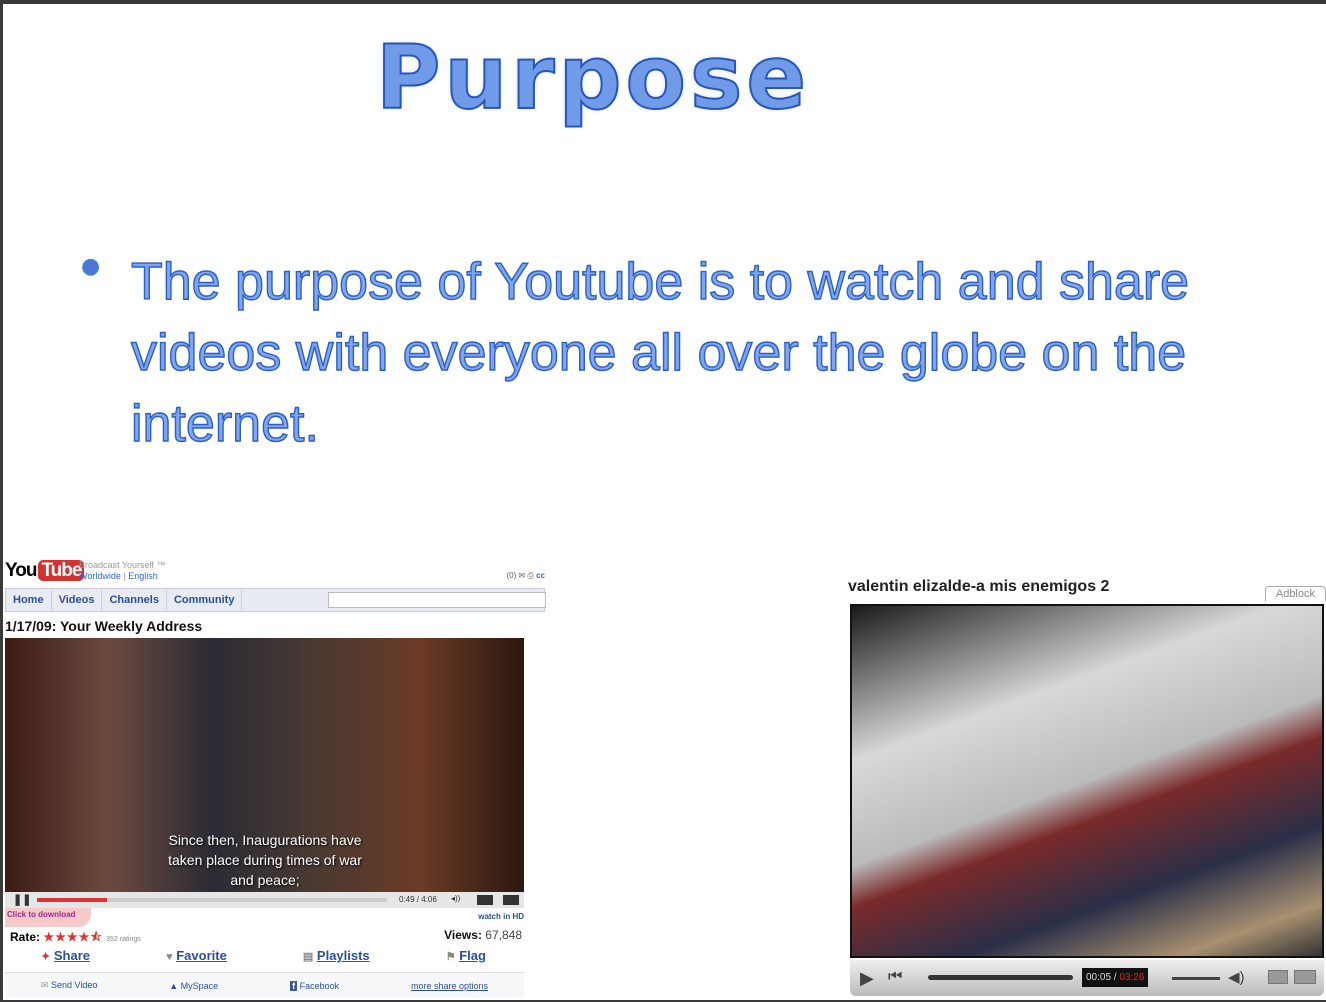  Describe the element at coordinates (1236, 977) in the screenshot. I see `volume-icon: ◀)` at that location.